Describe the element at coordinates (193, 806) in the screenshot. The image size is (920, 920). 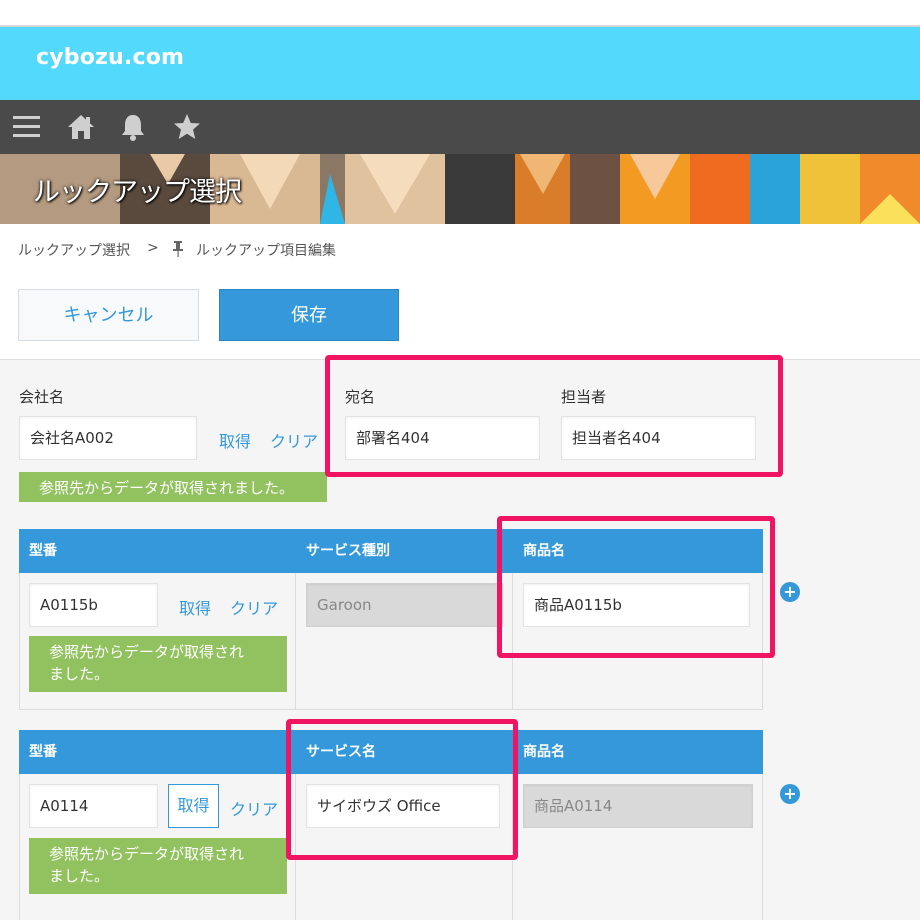
I see `table2-fetch-button: 取得` at that location.